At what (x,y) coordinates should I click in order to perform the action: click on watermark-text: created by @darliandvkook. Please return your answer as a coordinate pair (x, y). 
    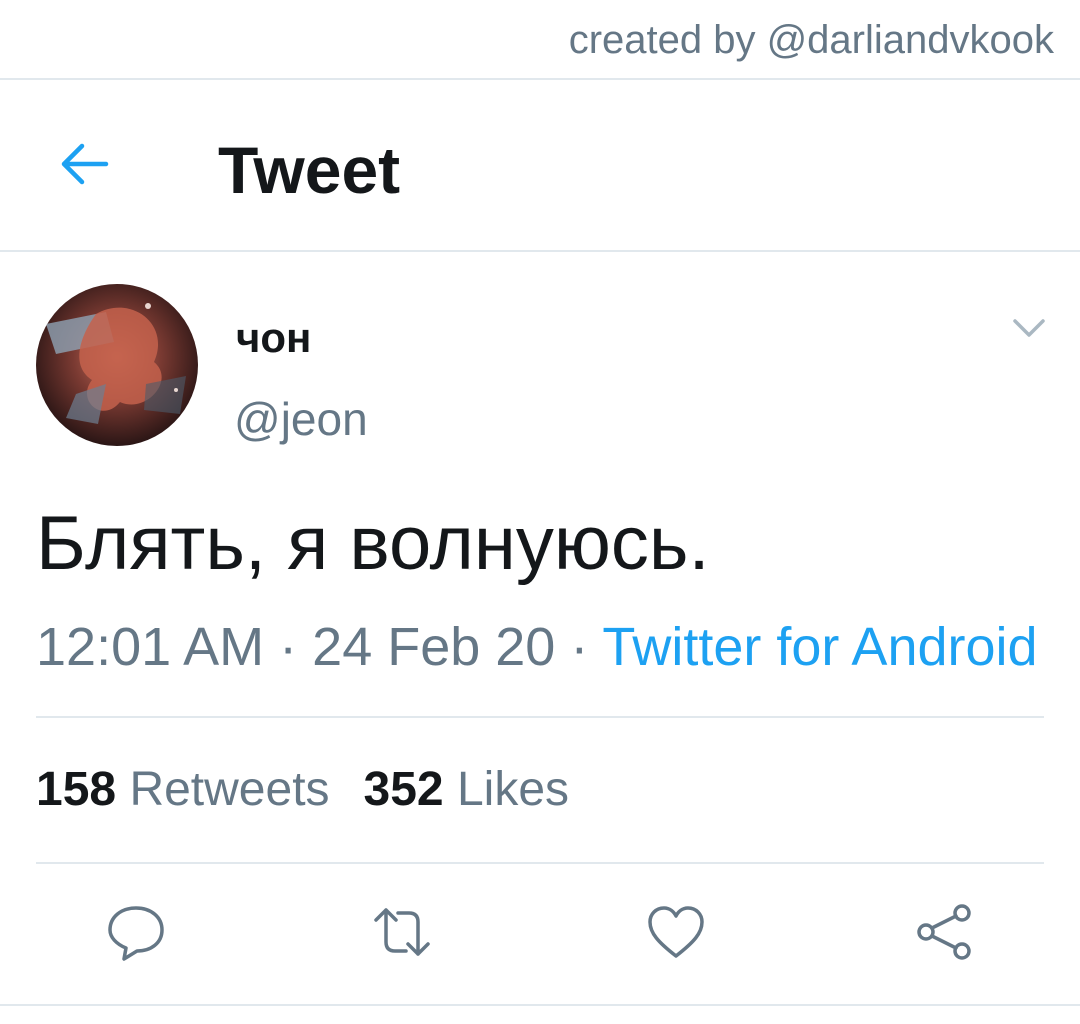
    Looking at the image, I should click on (811, 40).